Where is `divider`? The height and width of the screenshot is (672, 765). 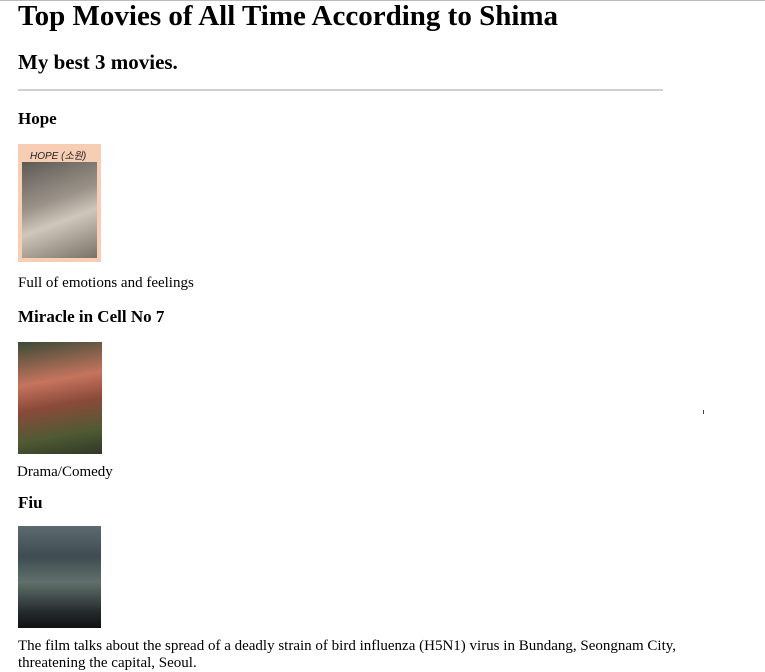 divider is located at coordinates (340, 90).